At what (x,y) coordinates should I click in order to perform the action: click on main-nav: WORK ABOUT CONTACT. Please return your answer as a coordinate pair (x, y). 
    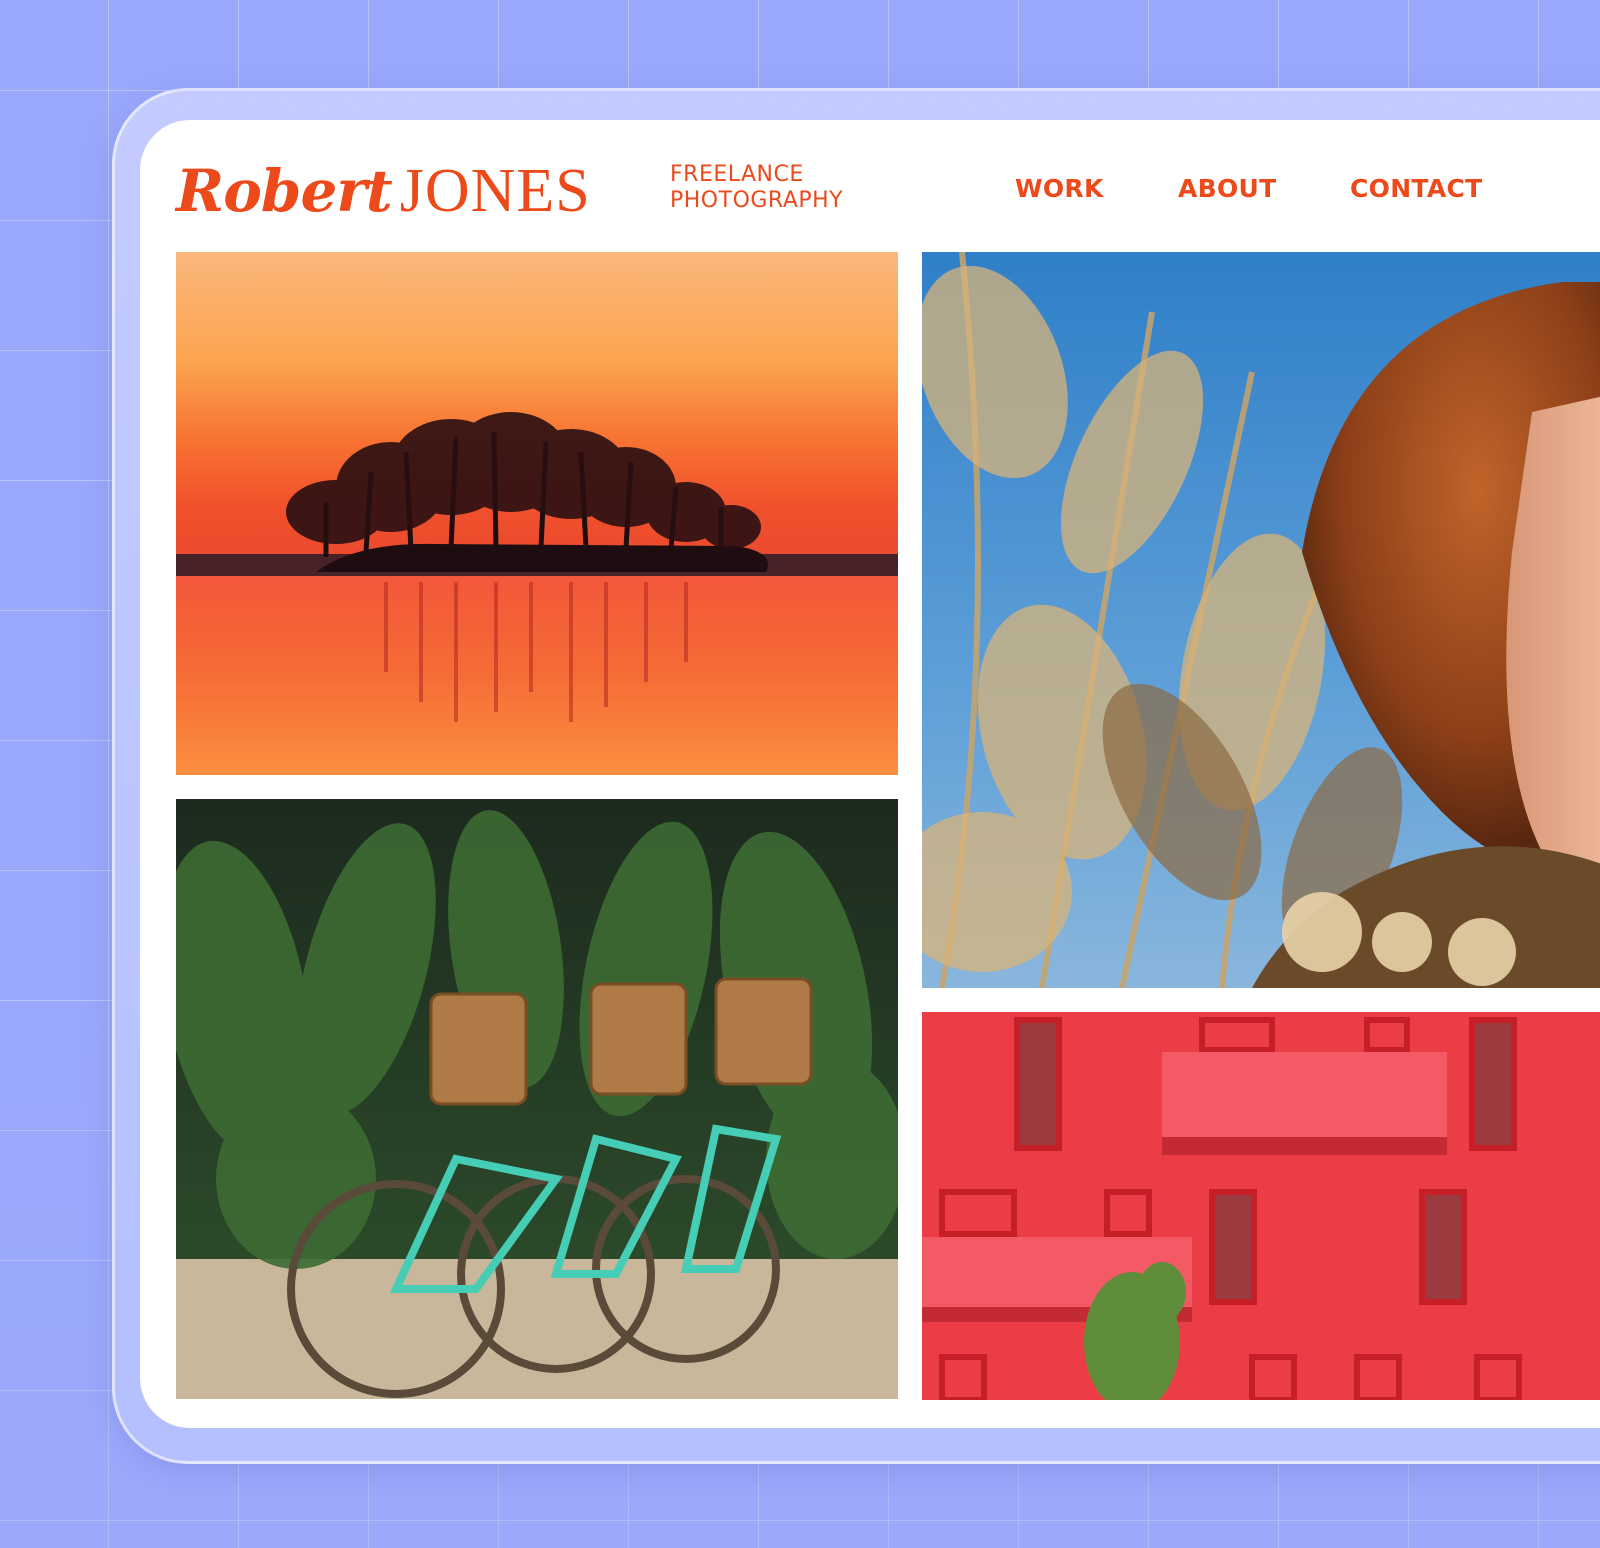
    Looking at the image, I should click on (1307, 194).